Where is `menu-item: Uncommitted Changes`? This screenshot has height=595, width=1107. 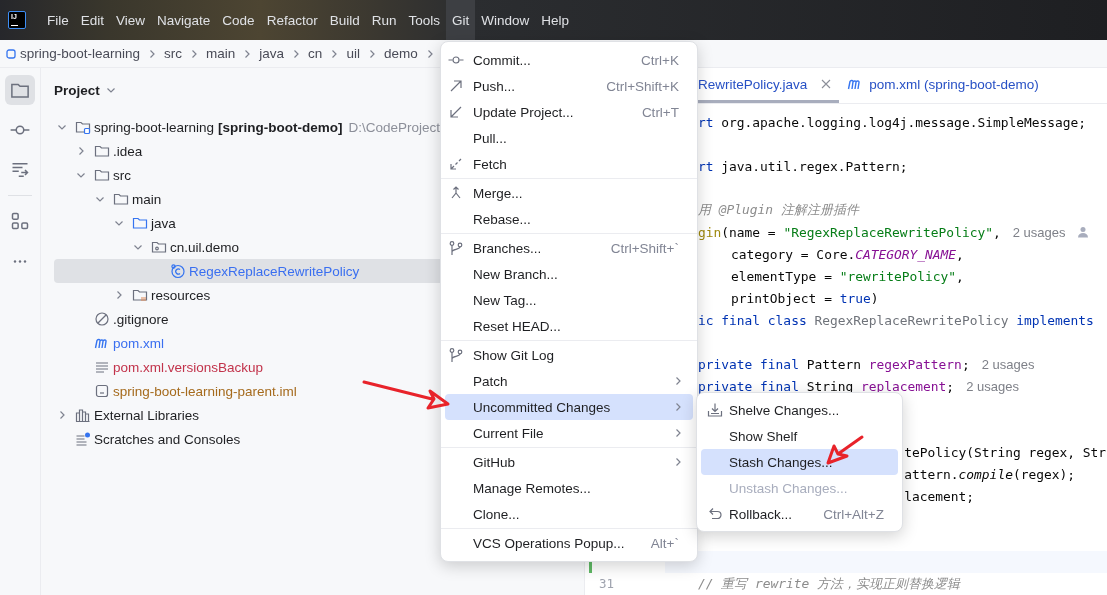 menu-item: Uncommitted Changes is located at coordinates (569, 407).